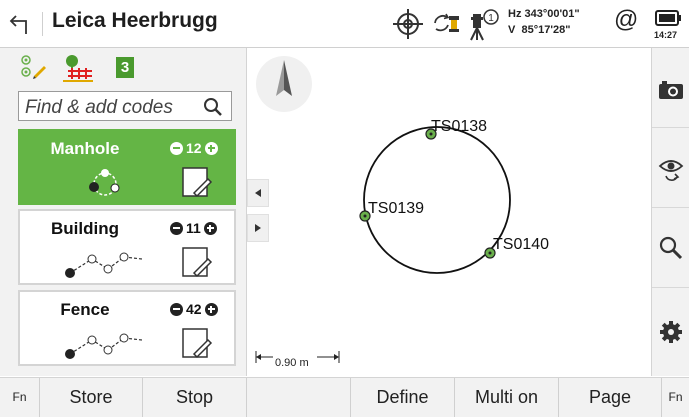 Image resolution: width=689 pixels, height=417 pixels. I want to click on instrument-face-icon: 1, so click(484, 24).